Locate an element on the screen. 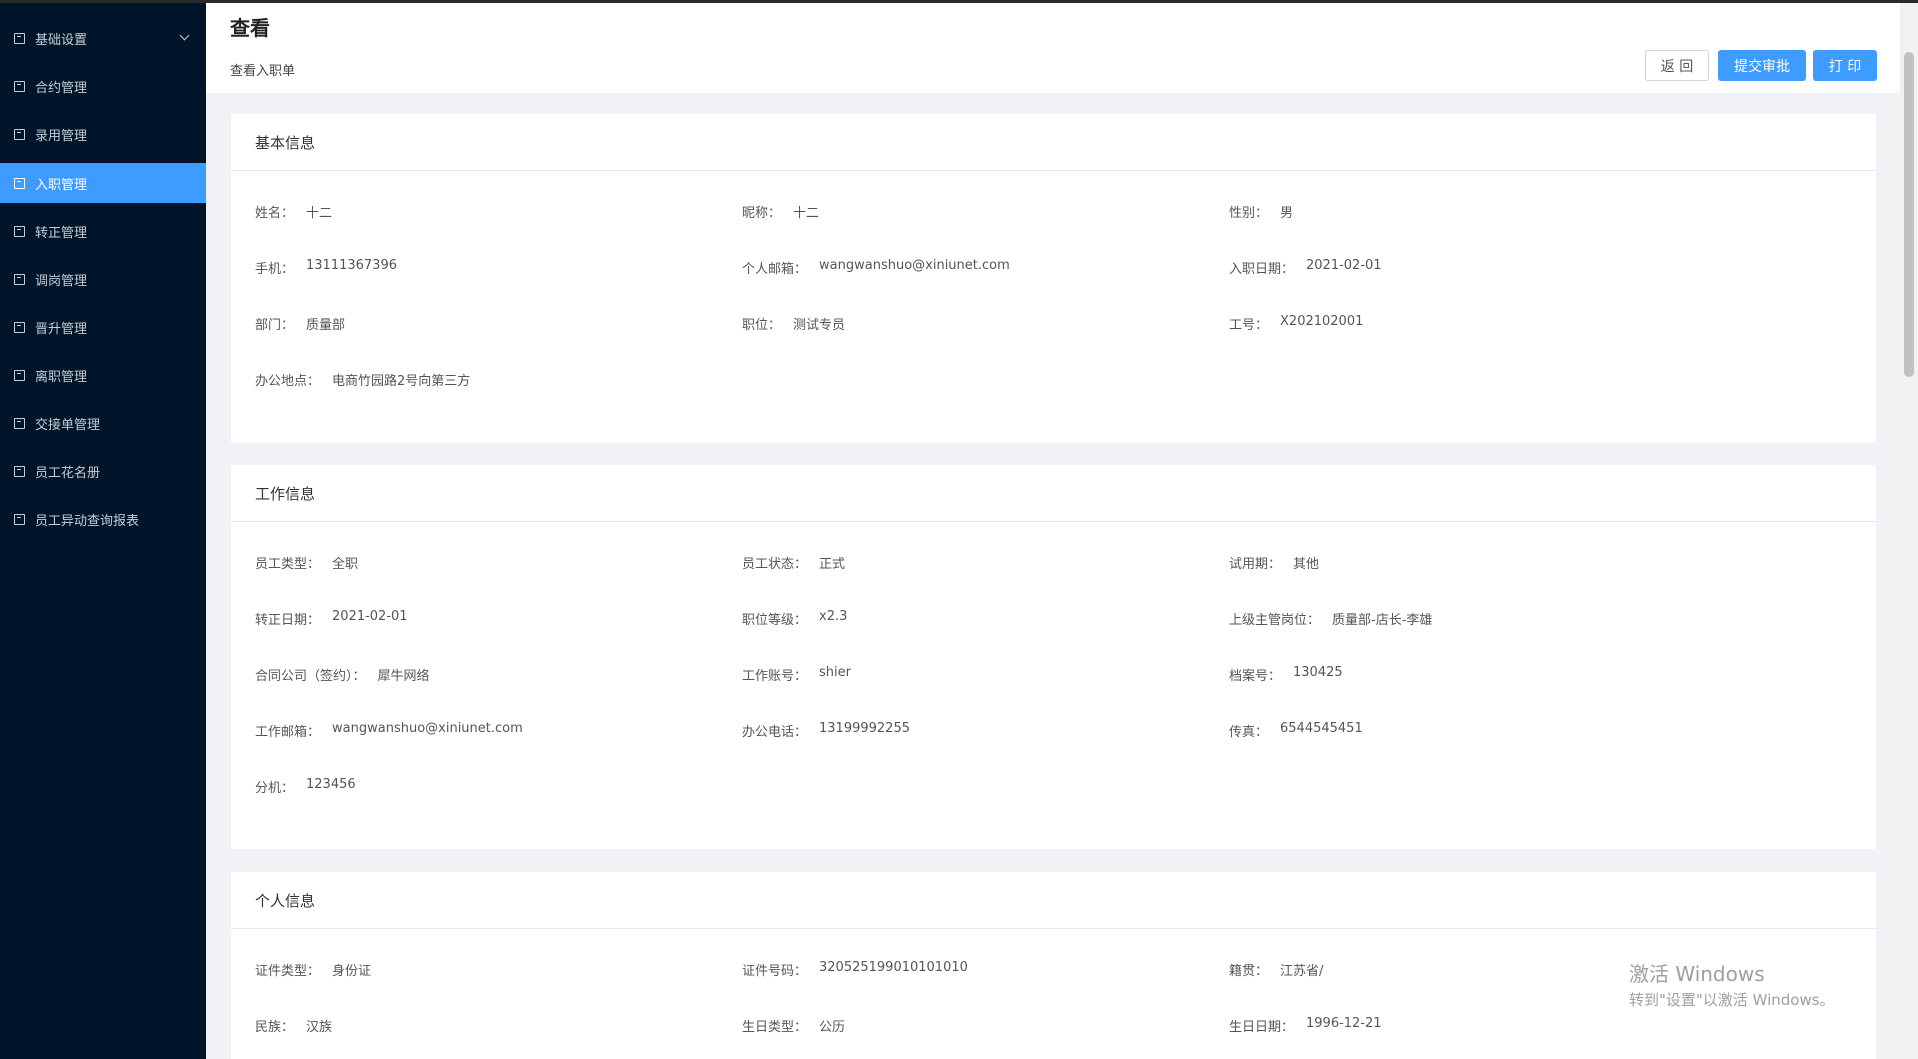 The image size is (1918, 1059). field-office-phone: 办公电话： 13199992255 is located at coordinates (826, 730).